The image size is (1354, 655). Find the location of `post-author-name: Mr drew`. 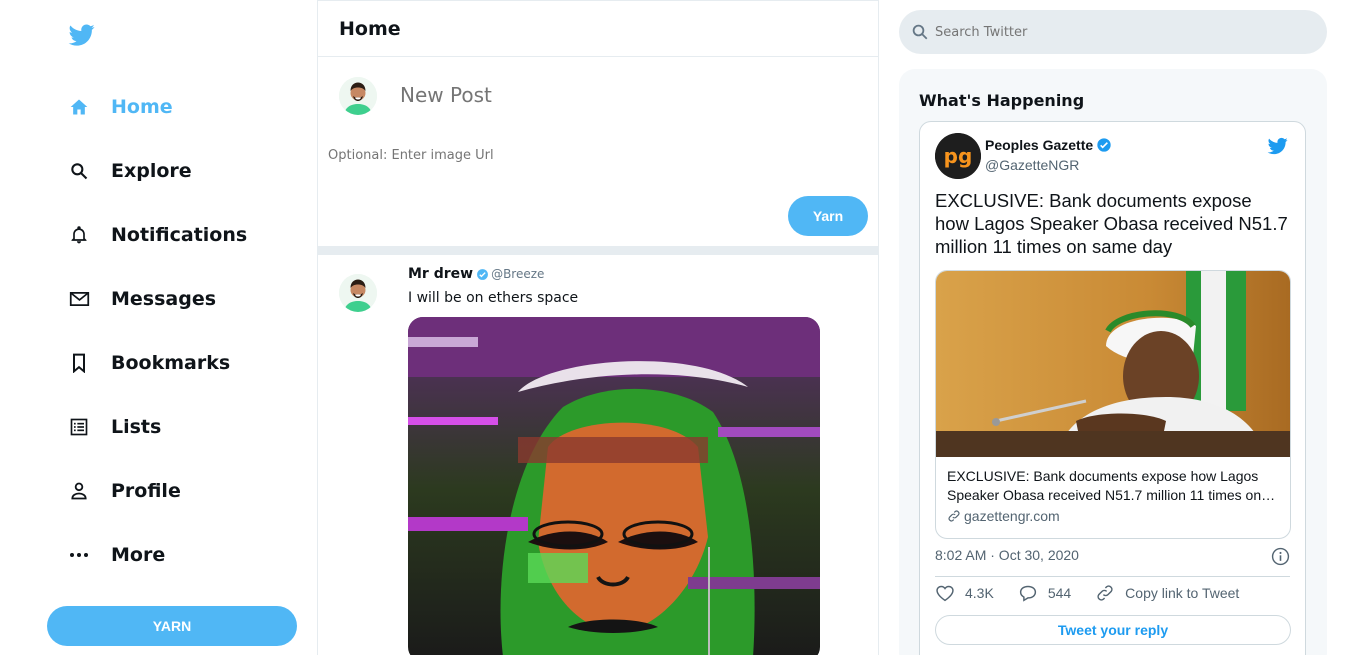

post-author-name: Mr drew is located at coordinates (440, 274).